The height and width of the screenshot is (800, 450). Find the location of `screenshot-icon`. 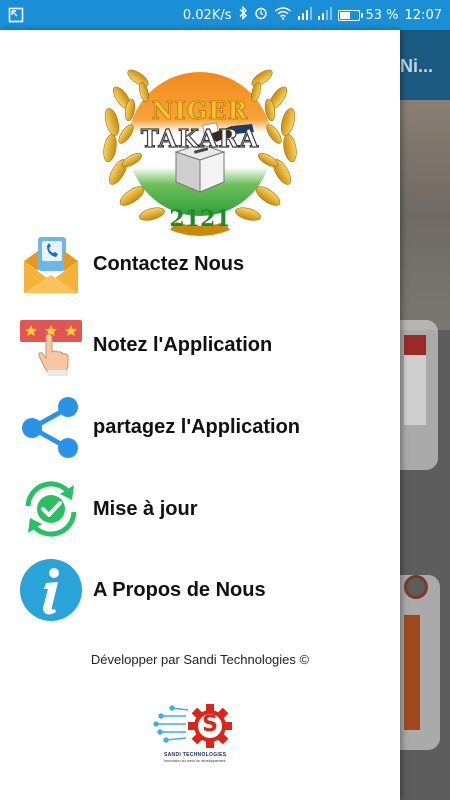

screenshot-icon is located at coordinates (16, 17).